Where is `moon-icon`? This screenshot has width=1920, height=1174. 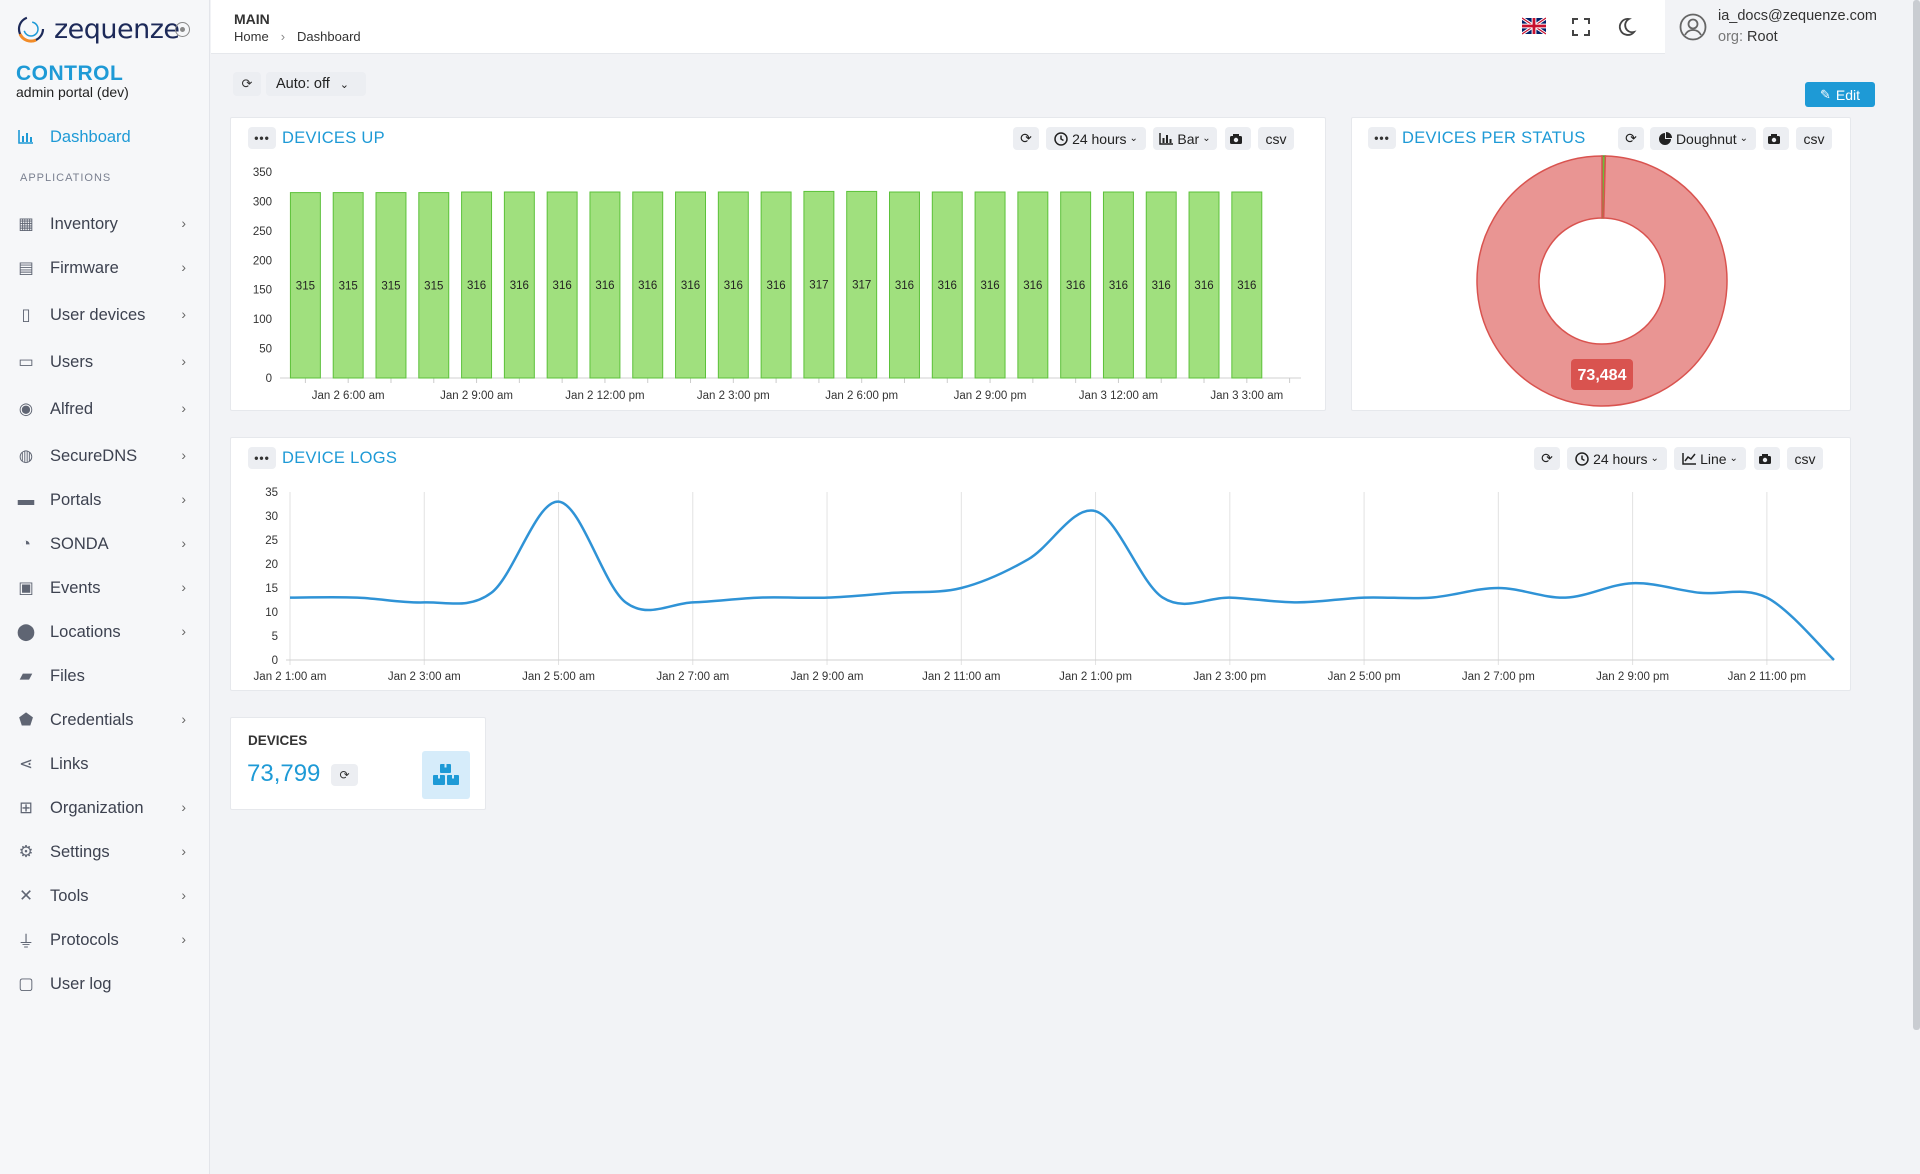
moon-icon is located at coordinates (1626, 27).